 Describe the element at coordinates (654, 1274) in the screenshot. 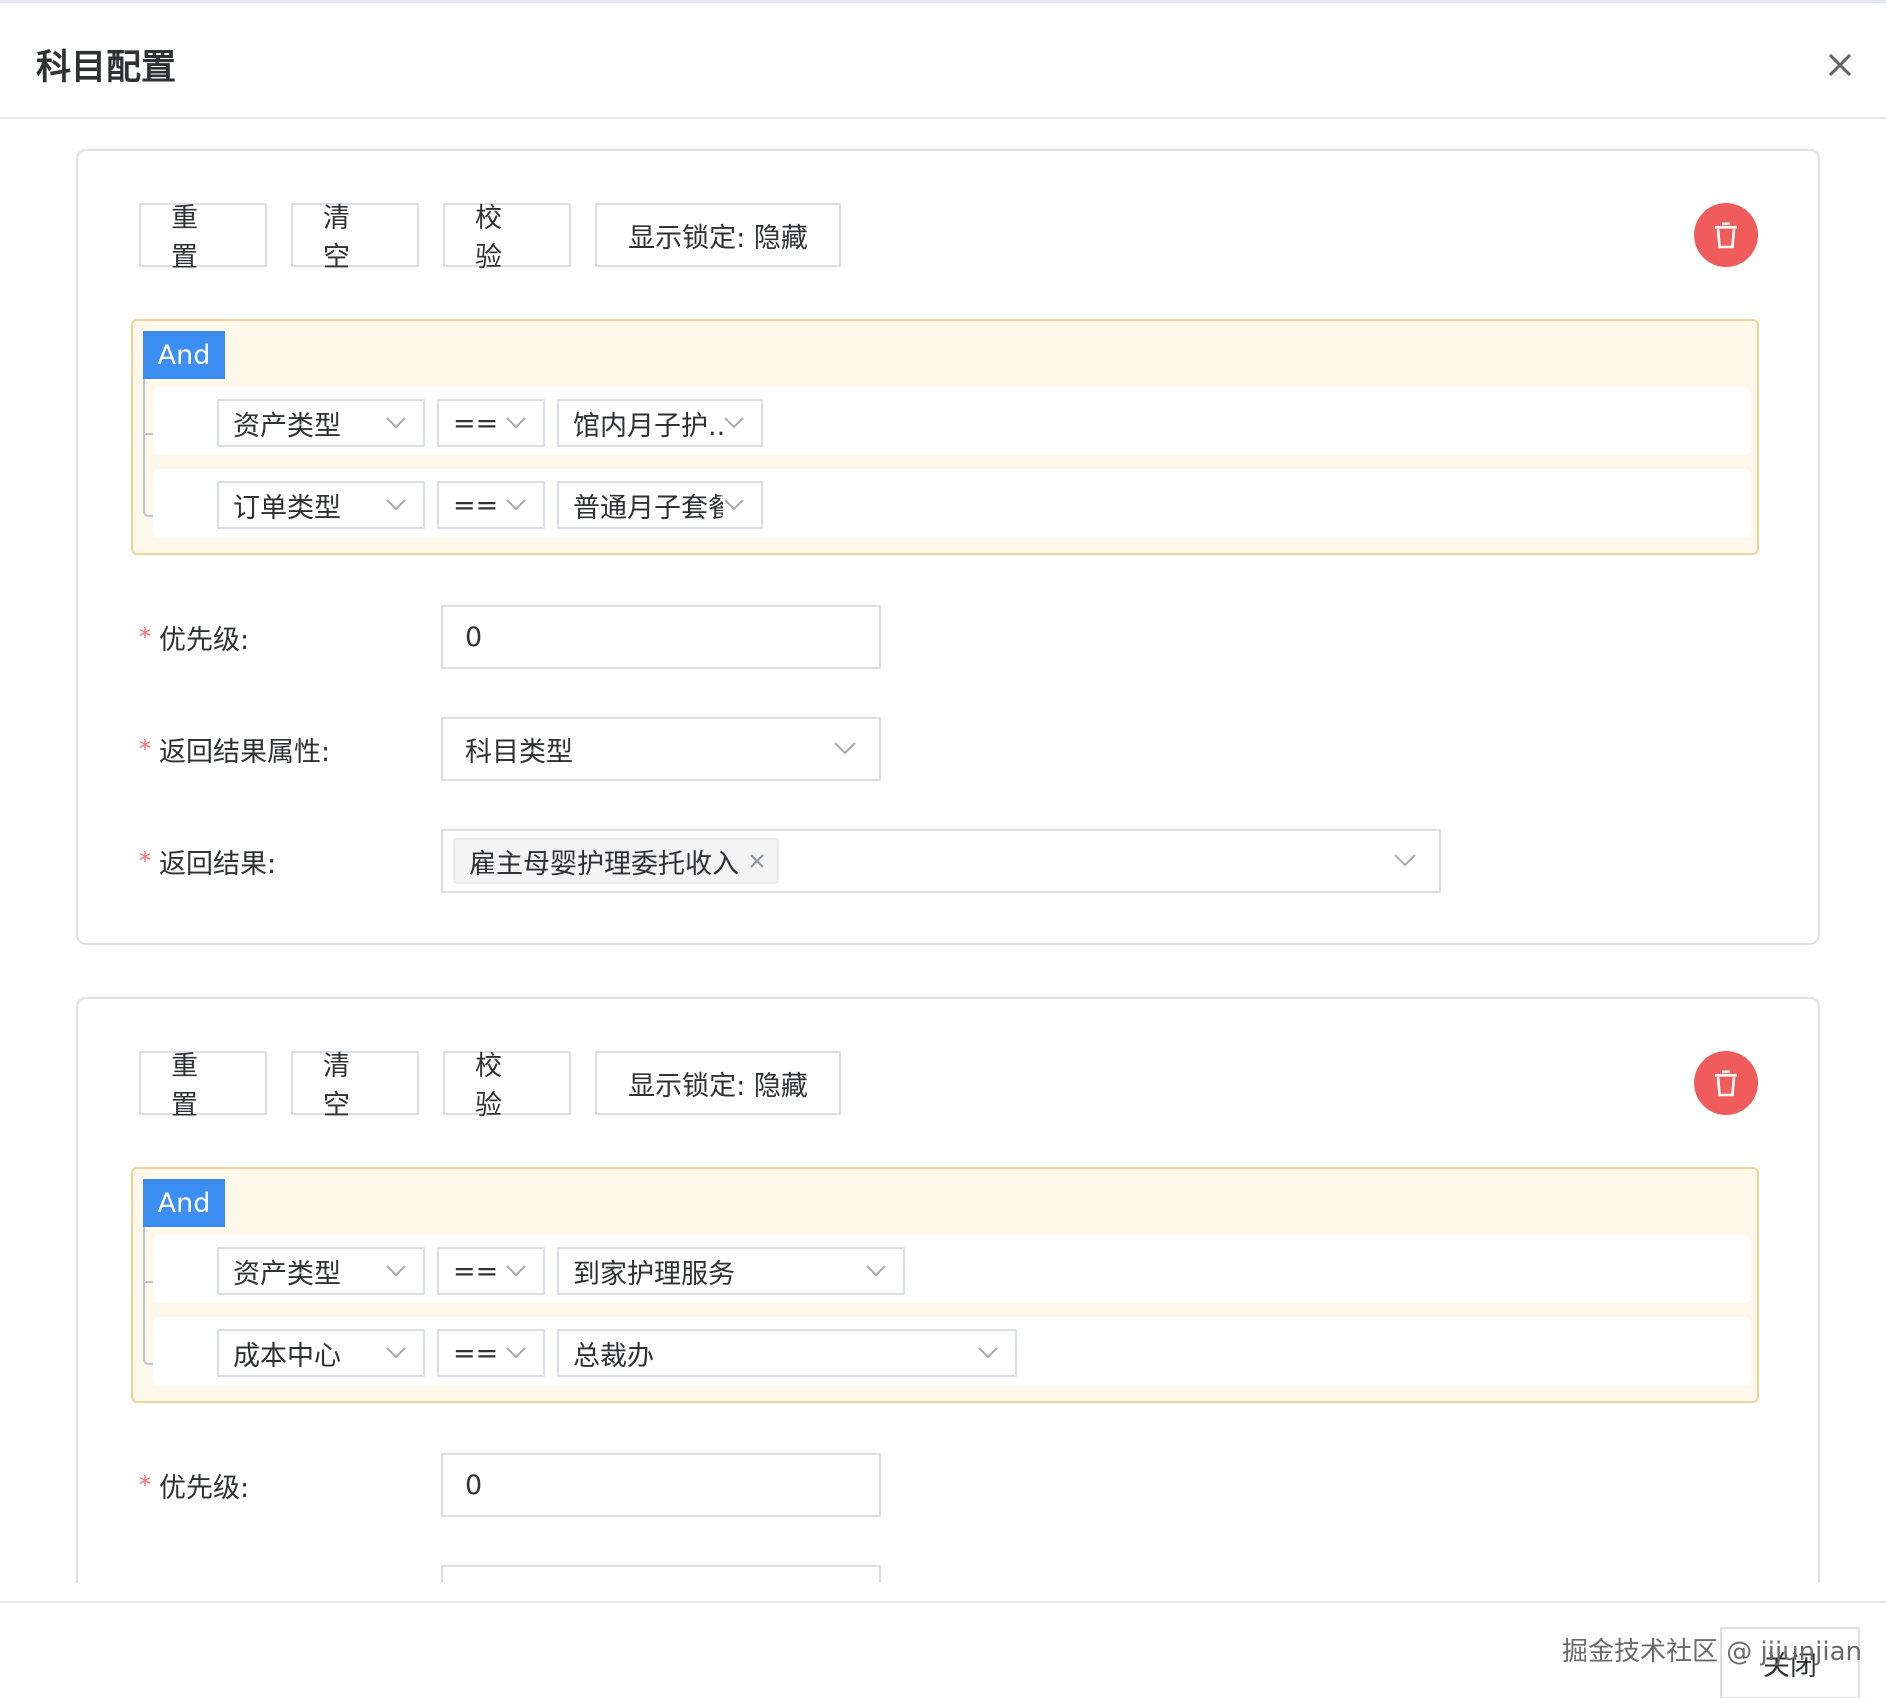

I see `value-select-value: 到家护理服务` at that location.